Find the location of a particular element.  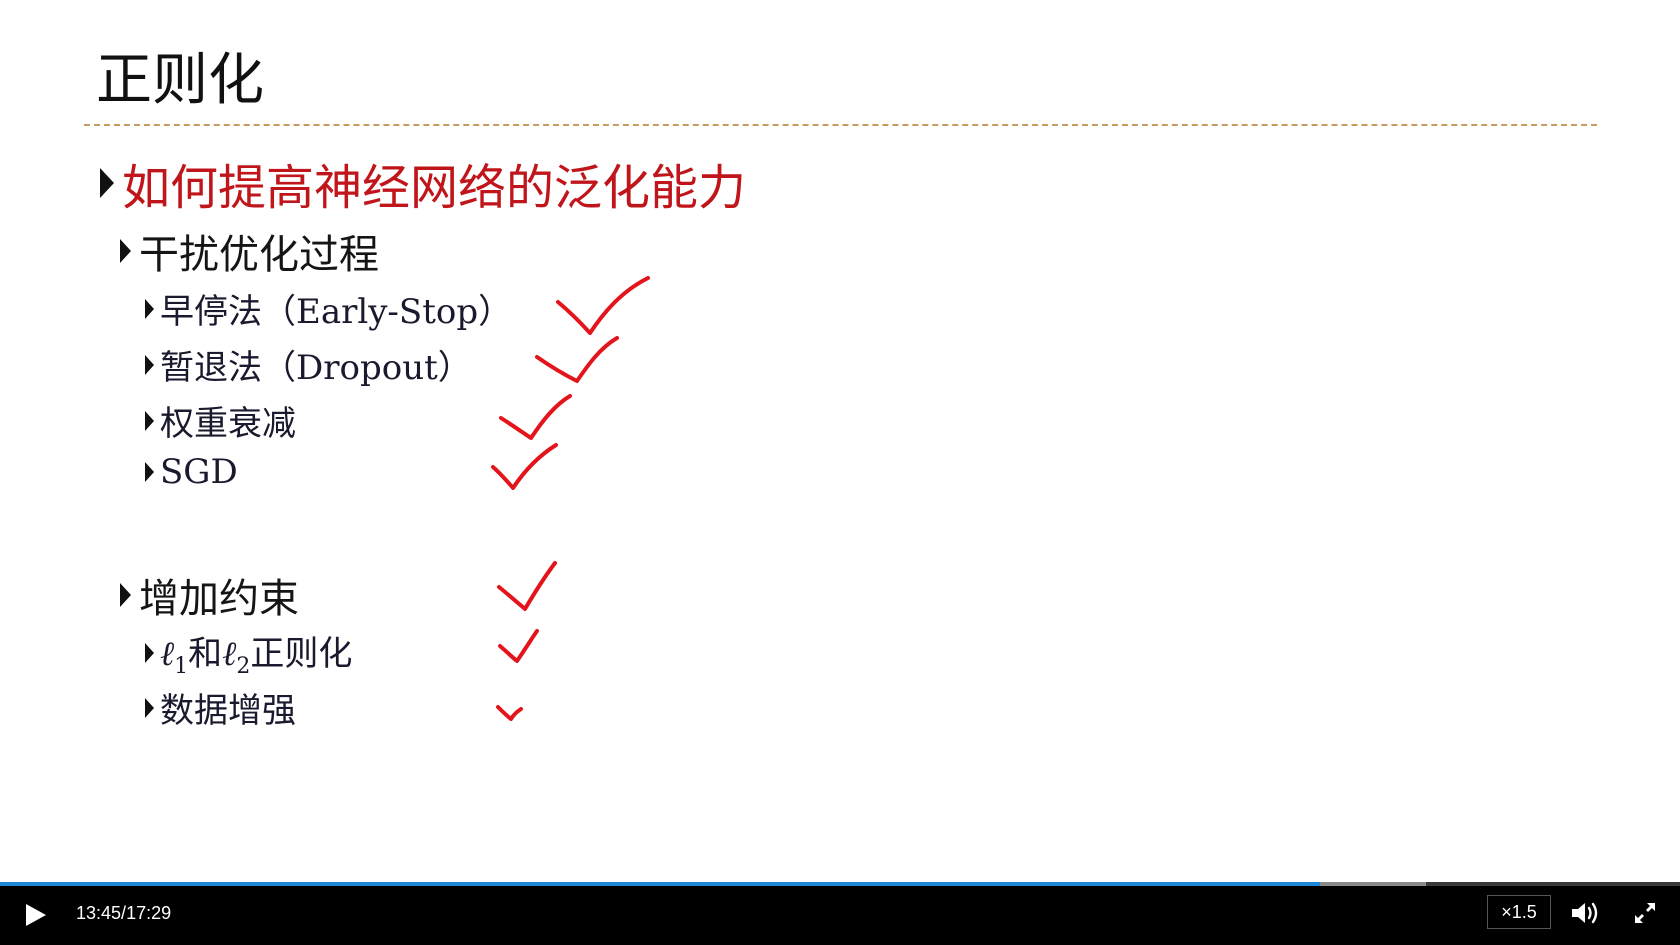

list-item-weight-decay: 权重衰减 is located at coordinates (220, 420).